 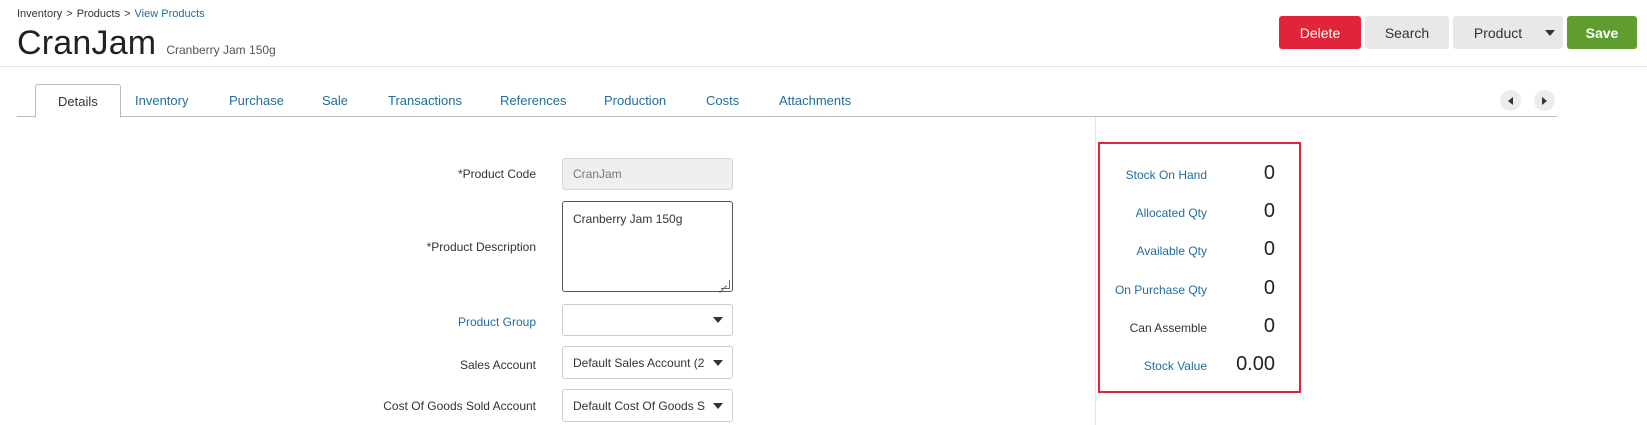 I want to click on page-header: CranJam Cranberry Jam 150g, so click(x=146, y=43).